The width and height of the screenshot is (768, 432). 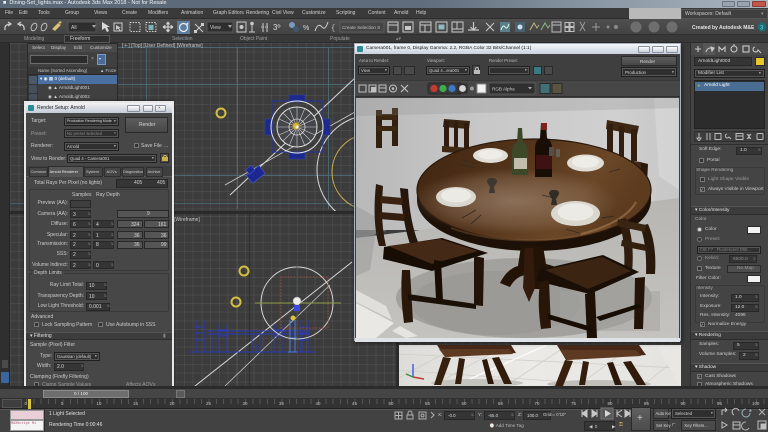 What do you see at coordinates (723, 28) in the screenshot?
I see `svg-text: Created by Autodesk M&E` at bounding box center [723, 28].